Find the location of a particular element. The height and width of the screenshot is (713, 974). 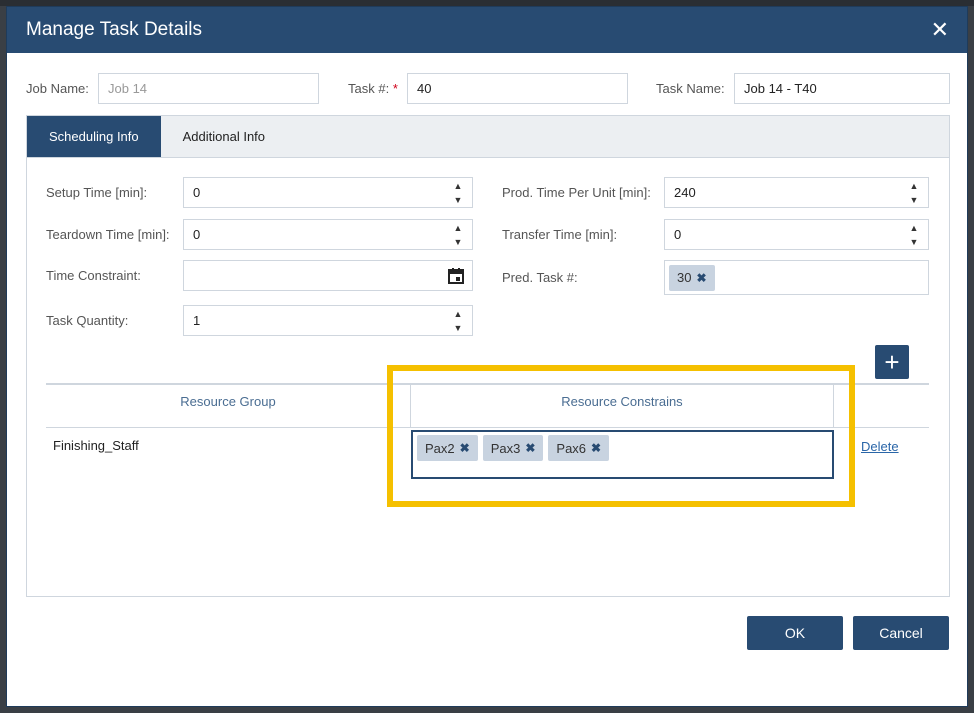

column-header-resource-group: Resource Group is located at coordinates (228, 401).